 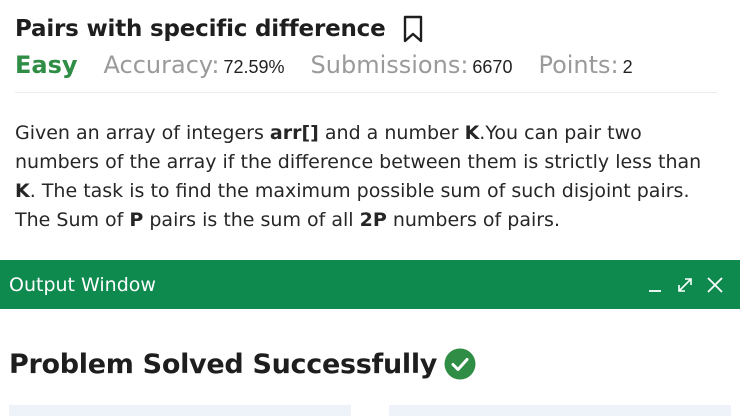 What do you see at coordinates (136, 220) in the screenshot?
I see `description-bold: P` at bounding box center [136, 220].